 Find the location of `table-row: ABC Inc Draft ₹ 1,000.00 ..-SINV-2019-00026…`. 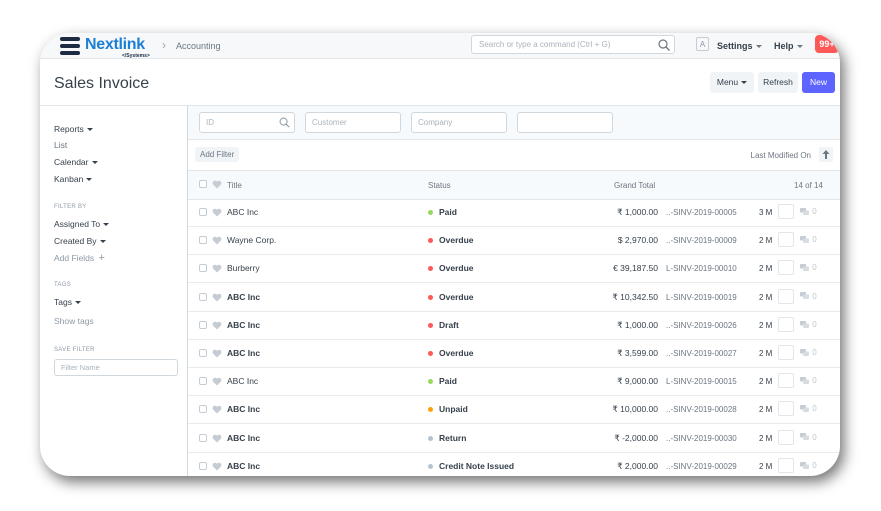

table-row: ABC Inc Draft ₹ 1,000.00 ..-SINV-2019-00026… is located at coordinates (514, 325).